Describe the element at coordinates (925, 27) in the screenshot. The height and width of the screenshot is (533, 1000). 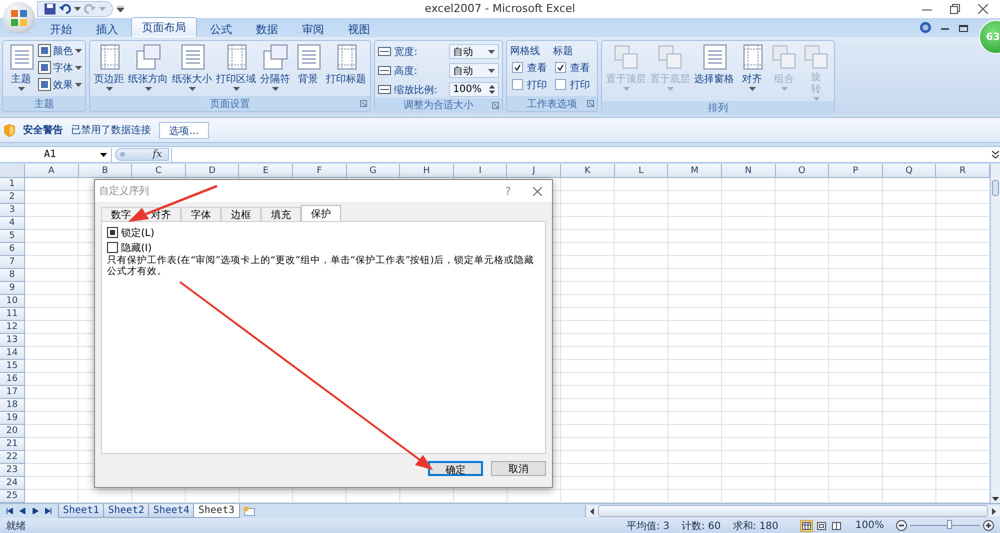
I see `help-icon` at that location.